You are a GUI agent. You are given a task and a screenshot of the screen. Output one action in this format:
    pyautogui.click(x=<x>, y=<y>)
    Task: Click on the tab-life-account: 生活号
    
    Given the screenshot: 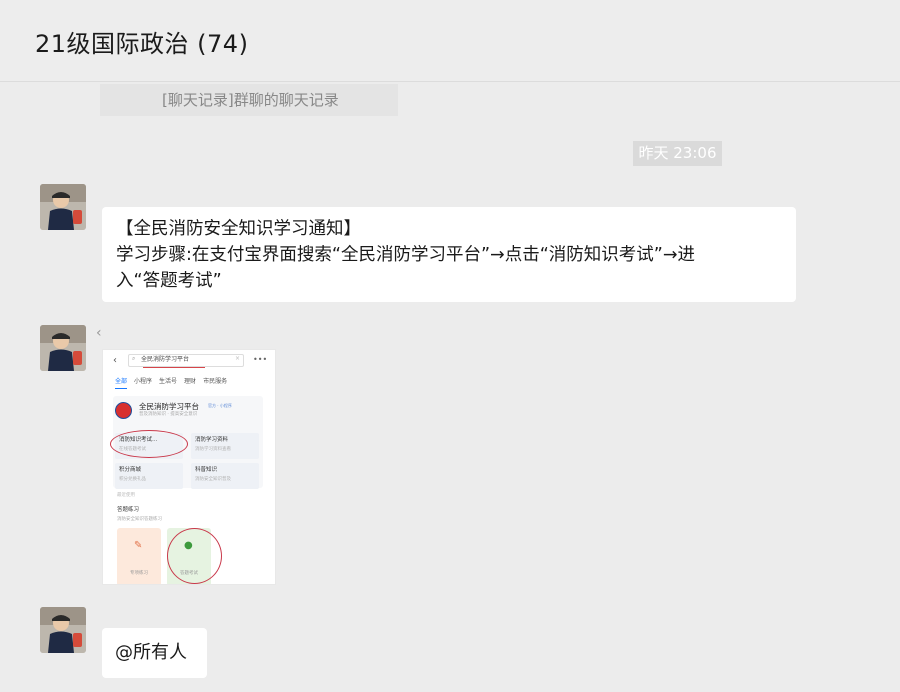 What is the action you would take?
    pyautogui.click(x=168, y=381)
    